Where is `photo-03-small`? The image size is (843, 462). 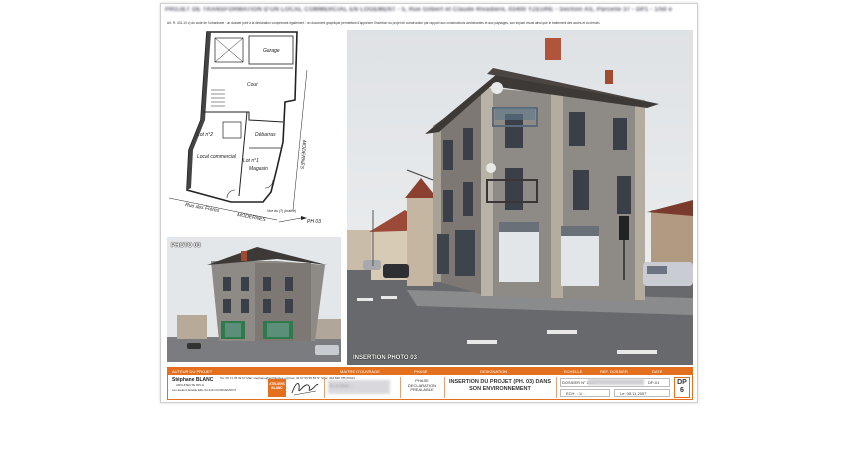
photo-03-small is located at coordinates (254, 299).